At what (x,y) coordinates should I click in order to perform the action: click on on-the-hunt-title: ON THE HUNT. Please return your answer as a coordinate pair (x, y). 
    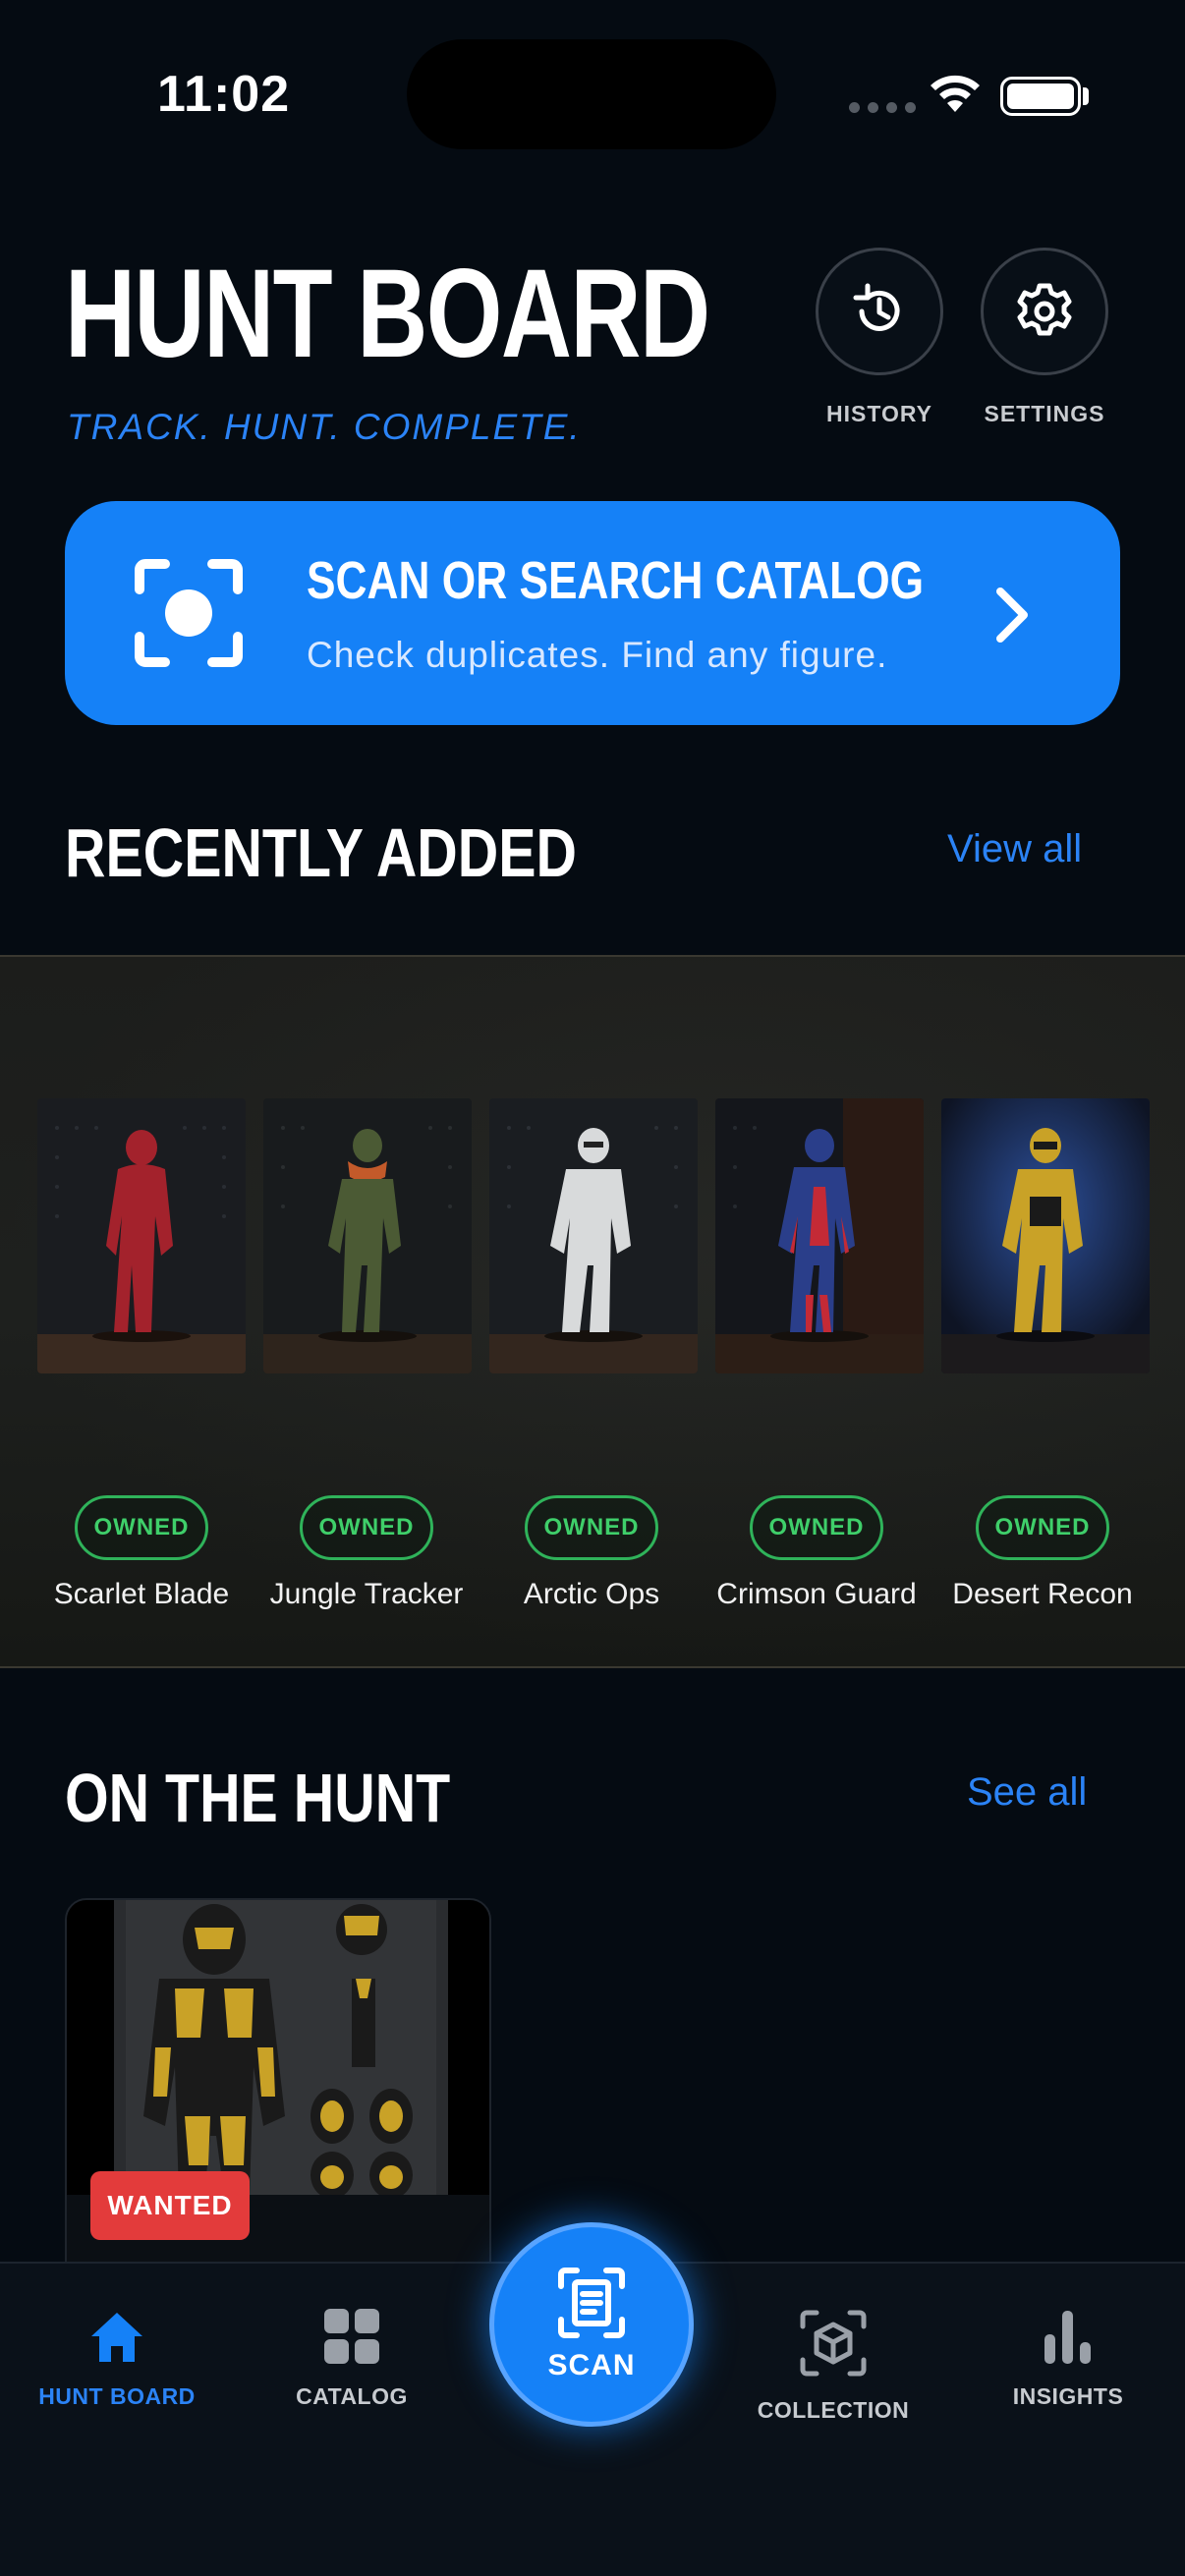
    Looking at the image, I should click on (258, 1798).